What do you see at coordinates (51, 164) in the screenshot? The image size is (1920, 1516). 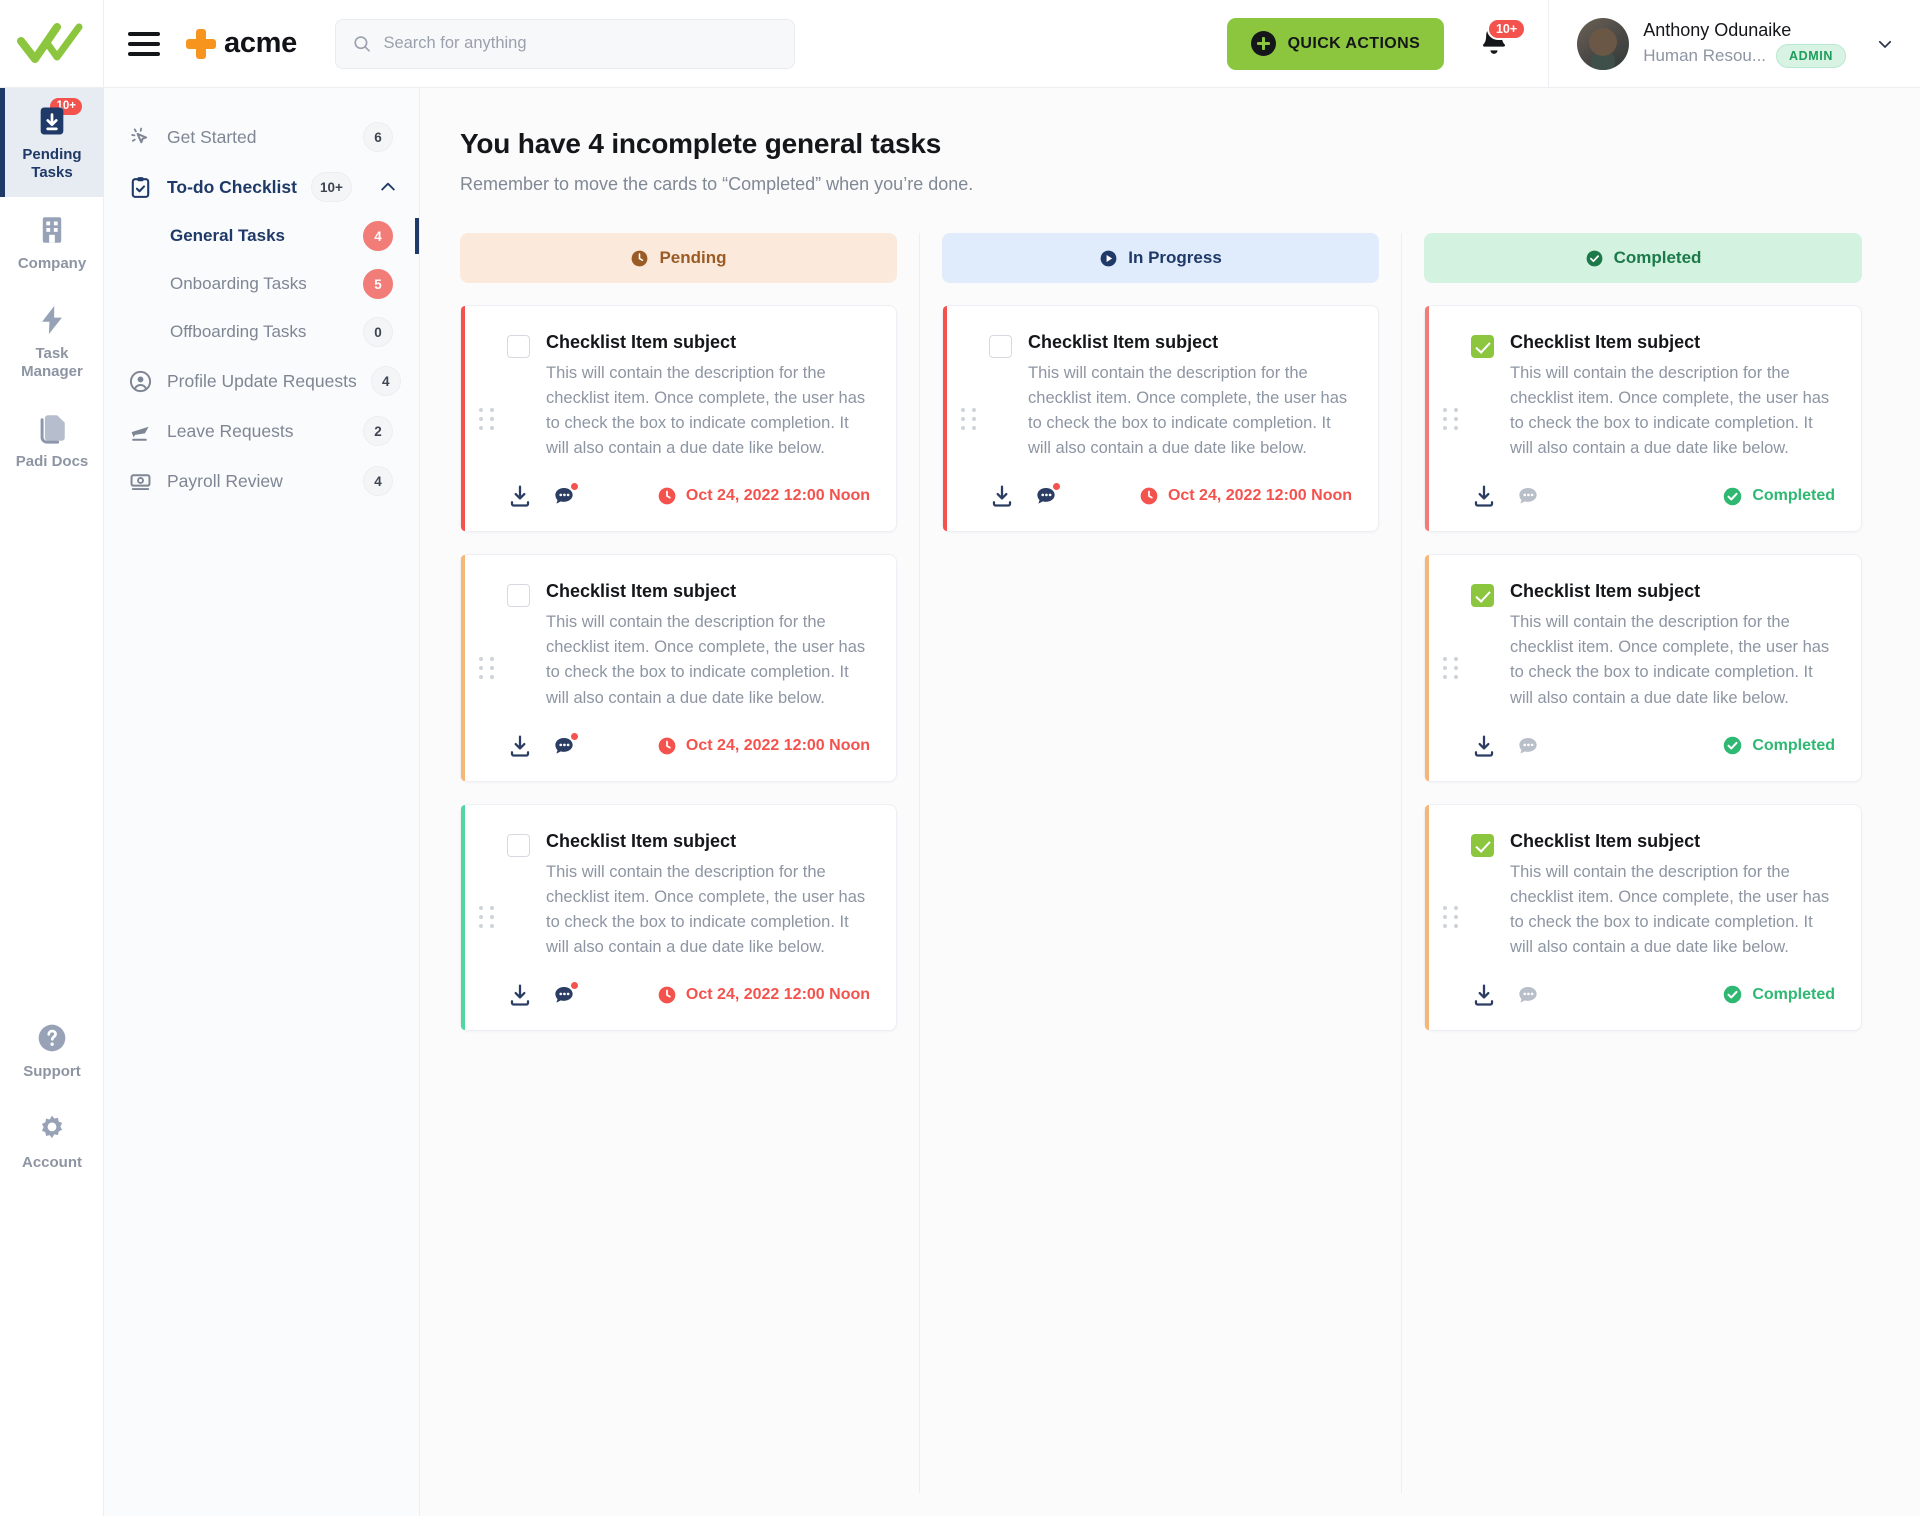 I see `rail-label-pending-tasks: Pending Tasks` at bounding box center [51, 164].